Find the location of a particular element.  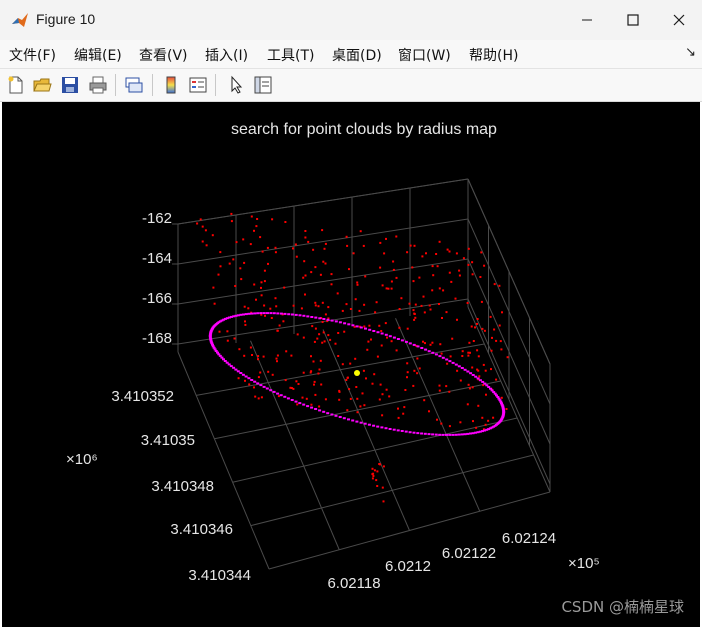

new-figure-button is located at coordinates (16, 85).